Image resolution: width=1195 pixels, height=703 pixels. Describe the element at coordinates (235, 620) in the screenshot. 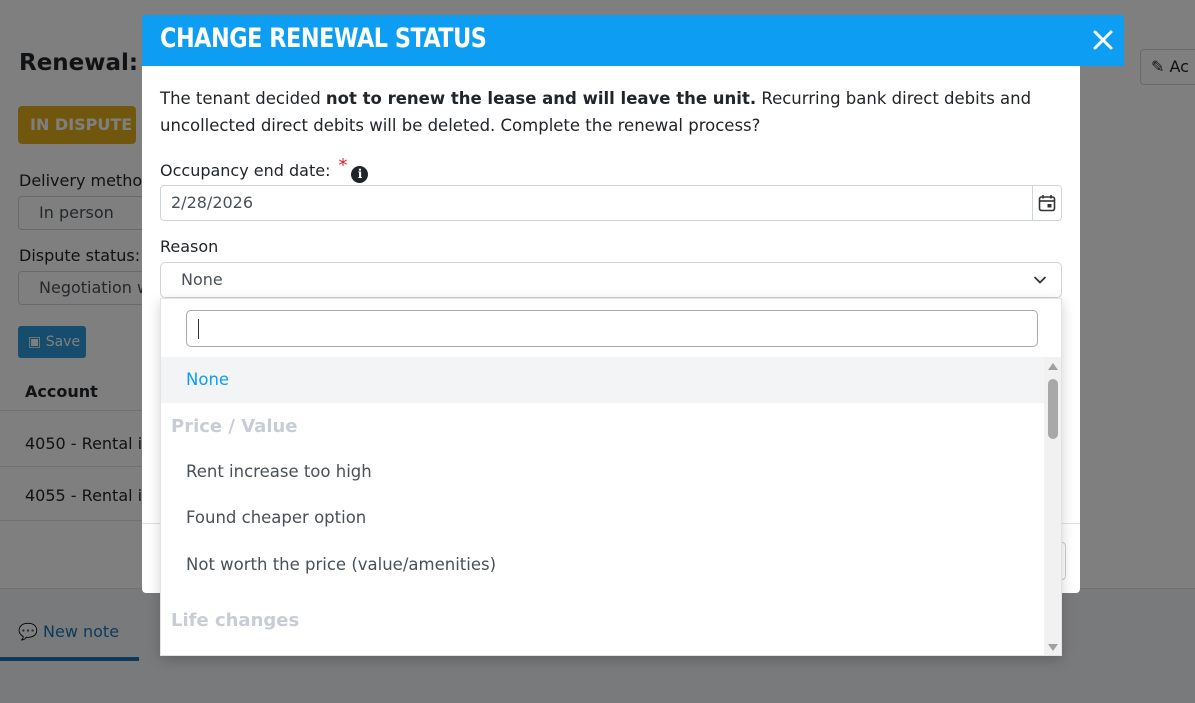

I see `group-life-changes: Life changes` at that location.